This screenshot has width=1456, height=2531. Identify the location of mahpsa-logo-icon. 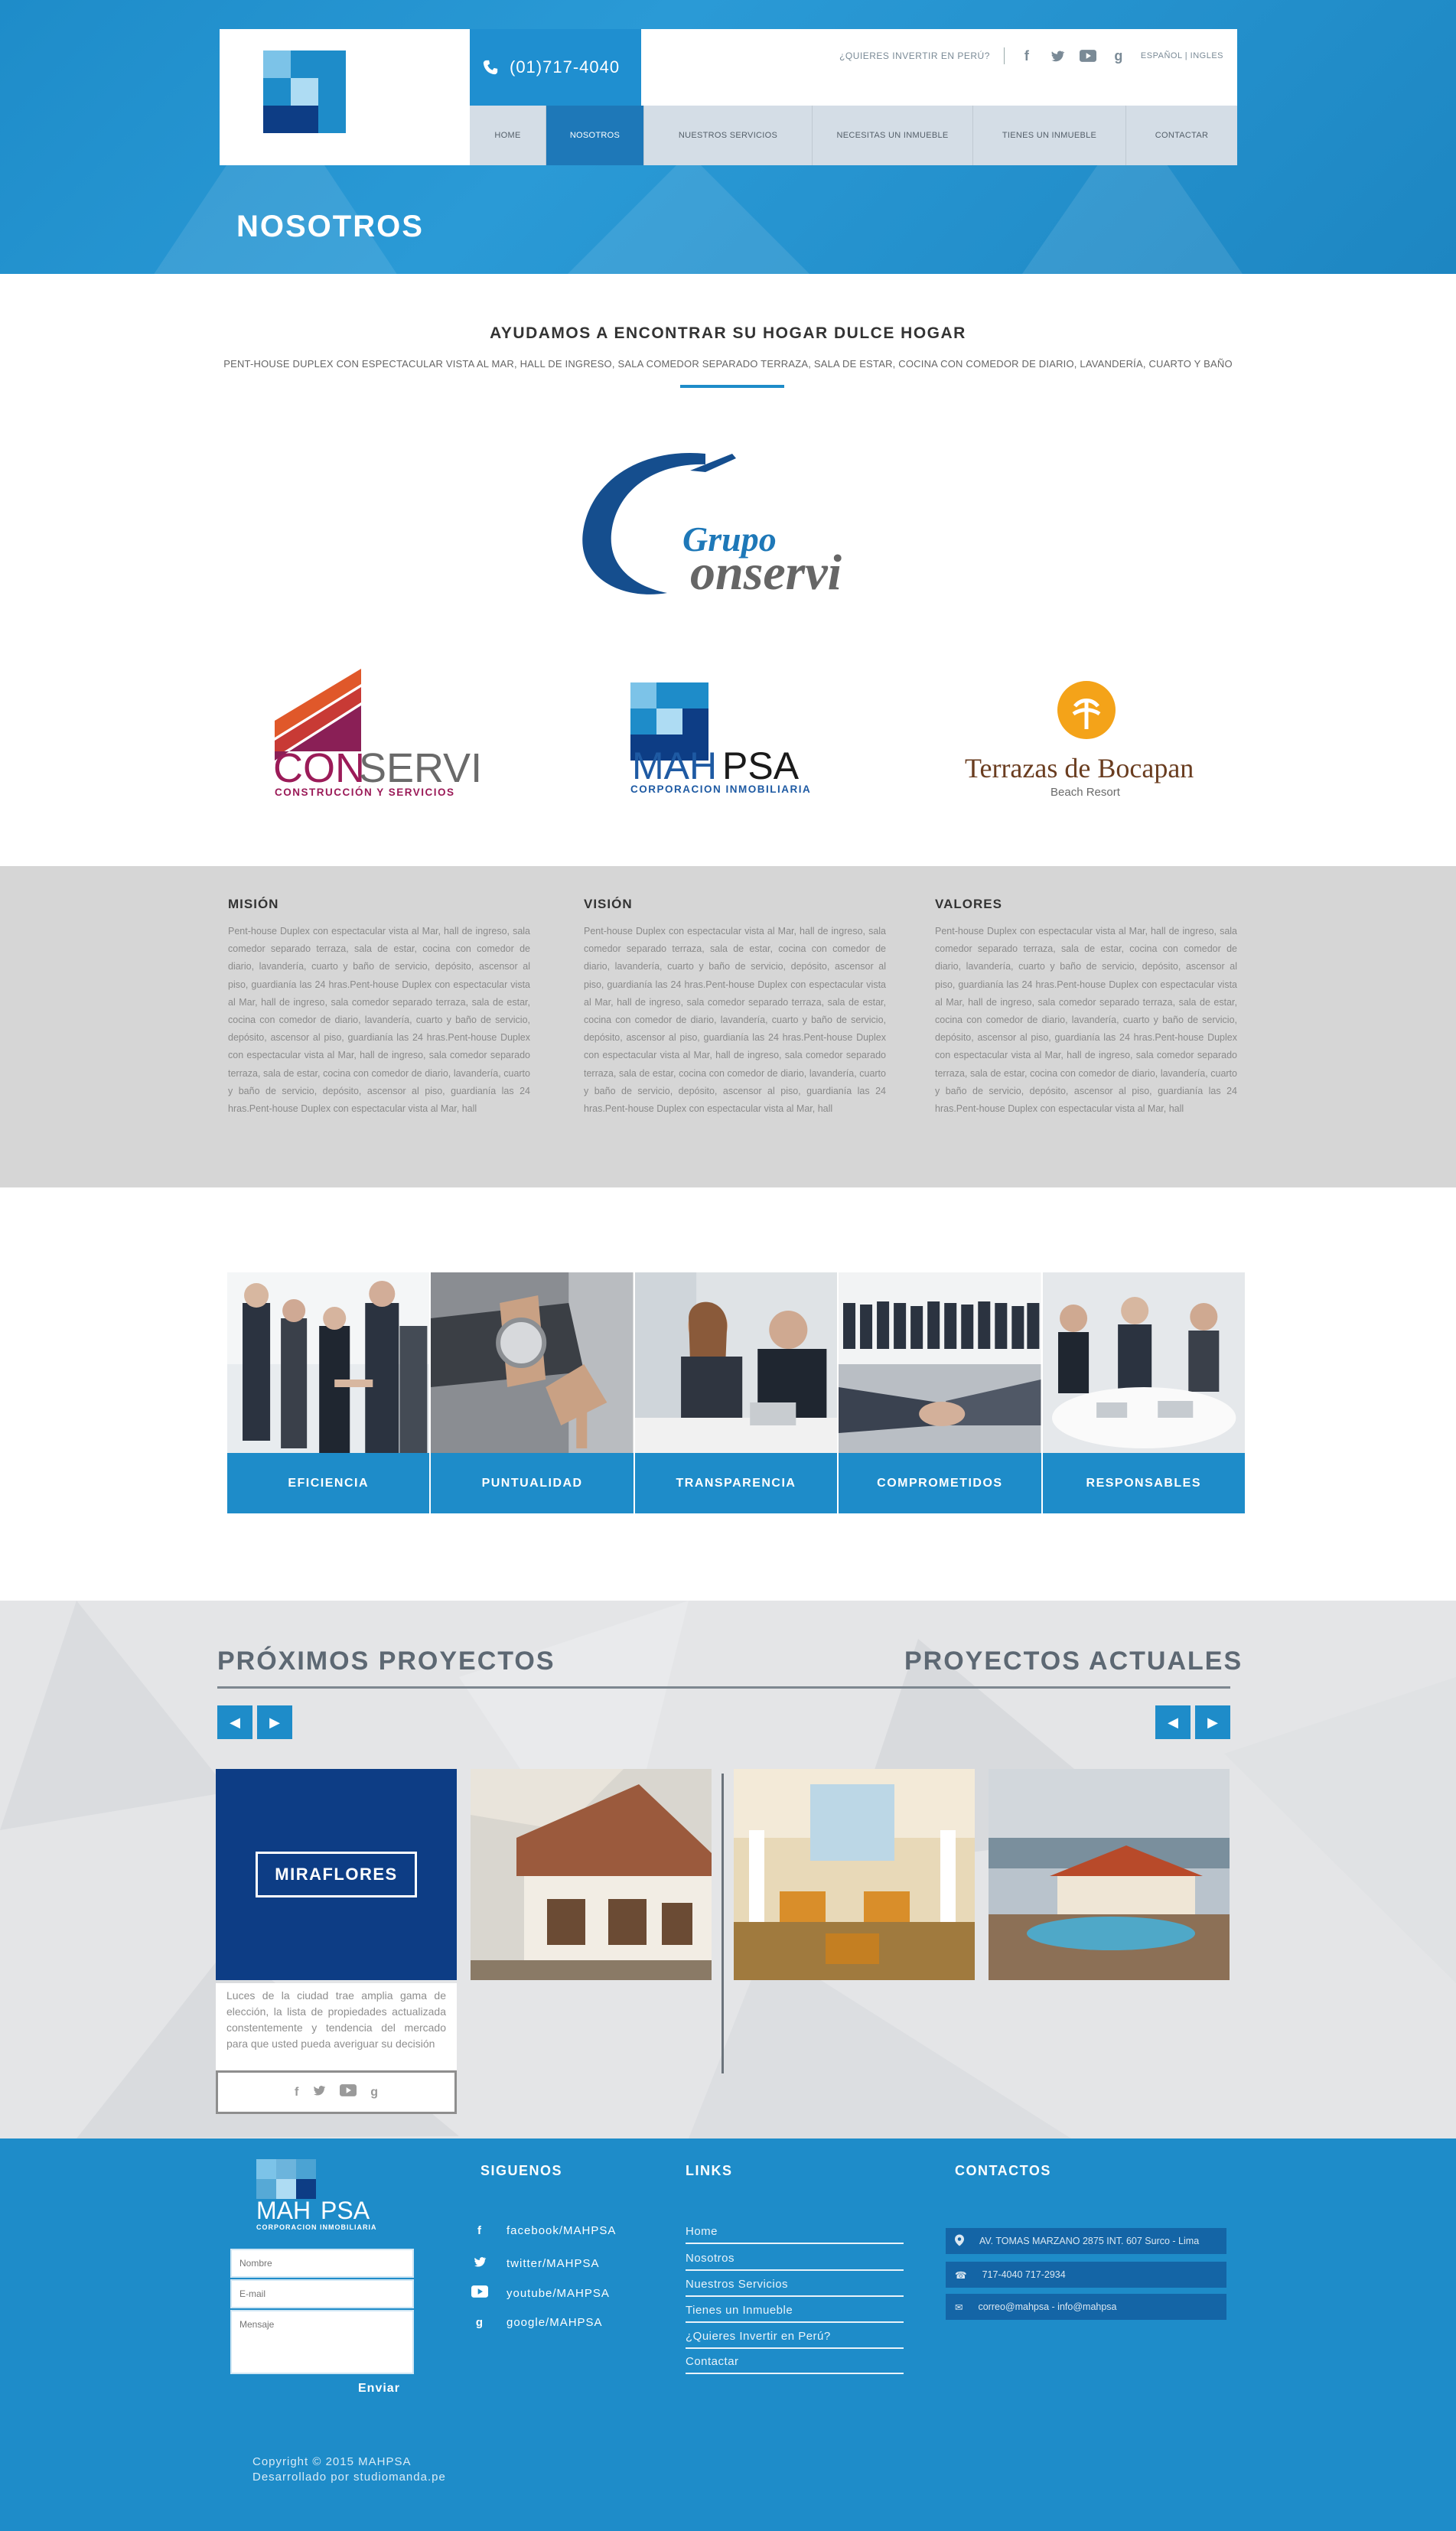
(304, 91).